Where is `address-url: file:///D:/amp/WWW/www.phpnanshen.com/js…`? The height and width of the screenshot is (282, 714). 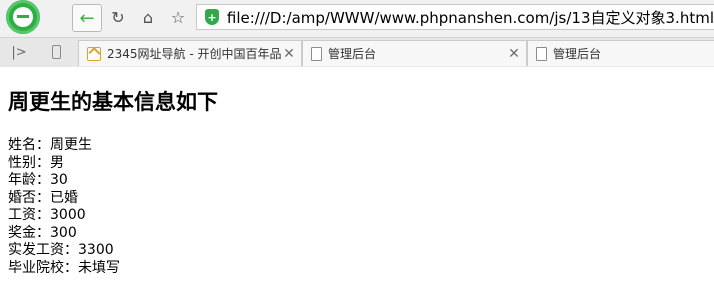 address-url: file:///D:/amp/WWW/www.phpnanshen.com/js… is located at coordinates (470, 17).